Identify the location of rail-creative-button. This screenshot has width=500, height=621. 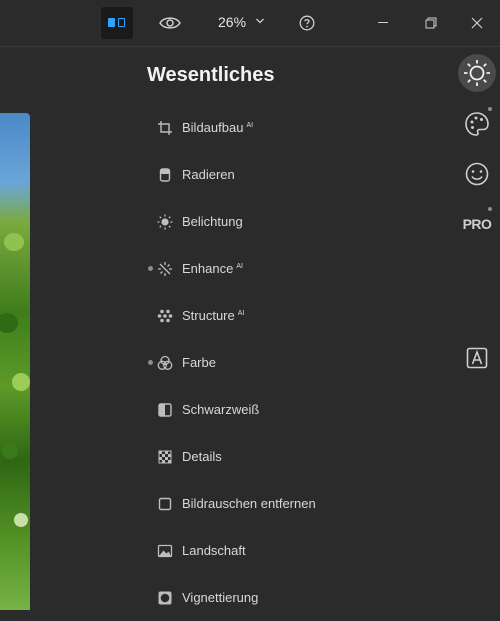
(477, 124).